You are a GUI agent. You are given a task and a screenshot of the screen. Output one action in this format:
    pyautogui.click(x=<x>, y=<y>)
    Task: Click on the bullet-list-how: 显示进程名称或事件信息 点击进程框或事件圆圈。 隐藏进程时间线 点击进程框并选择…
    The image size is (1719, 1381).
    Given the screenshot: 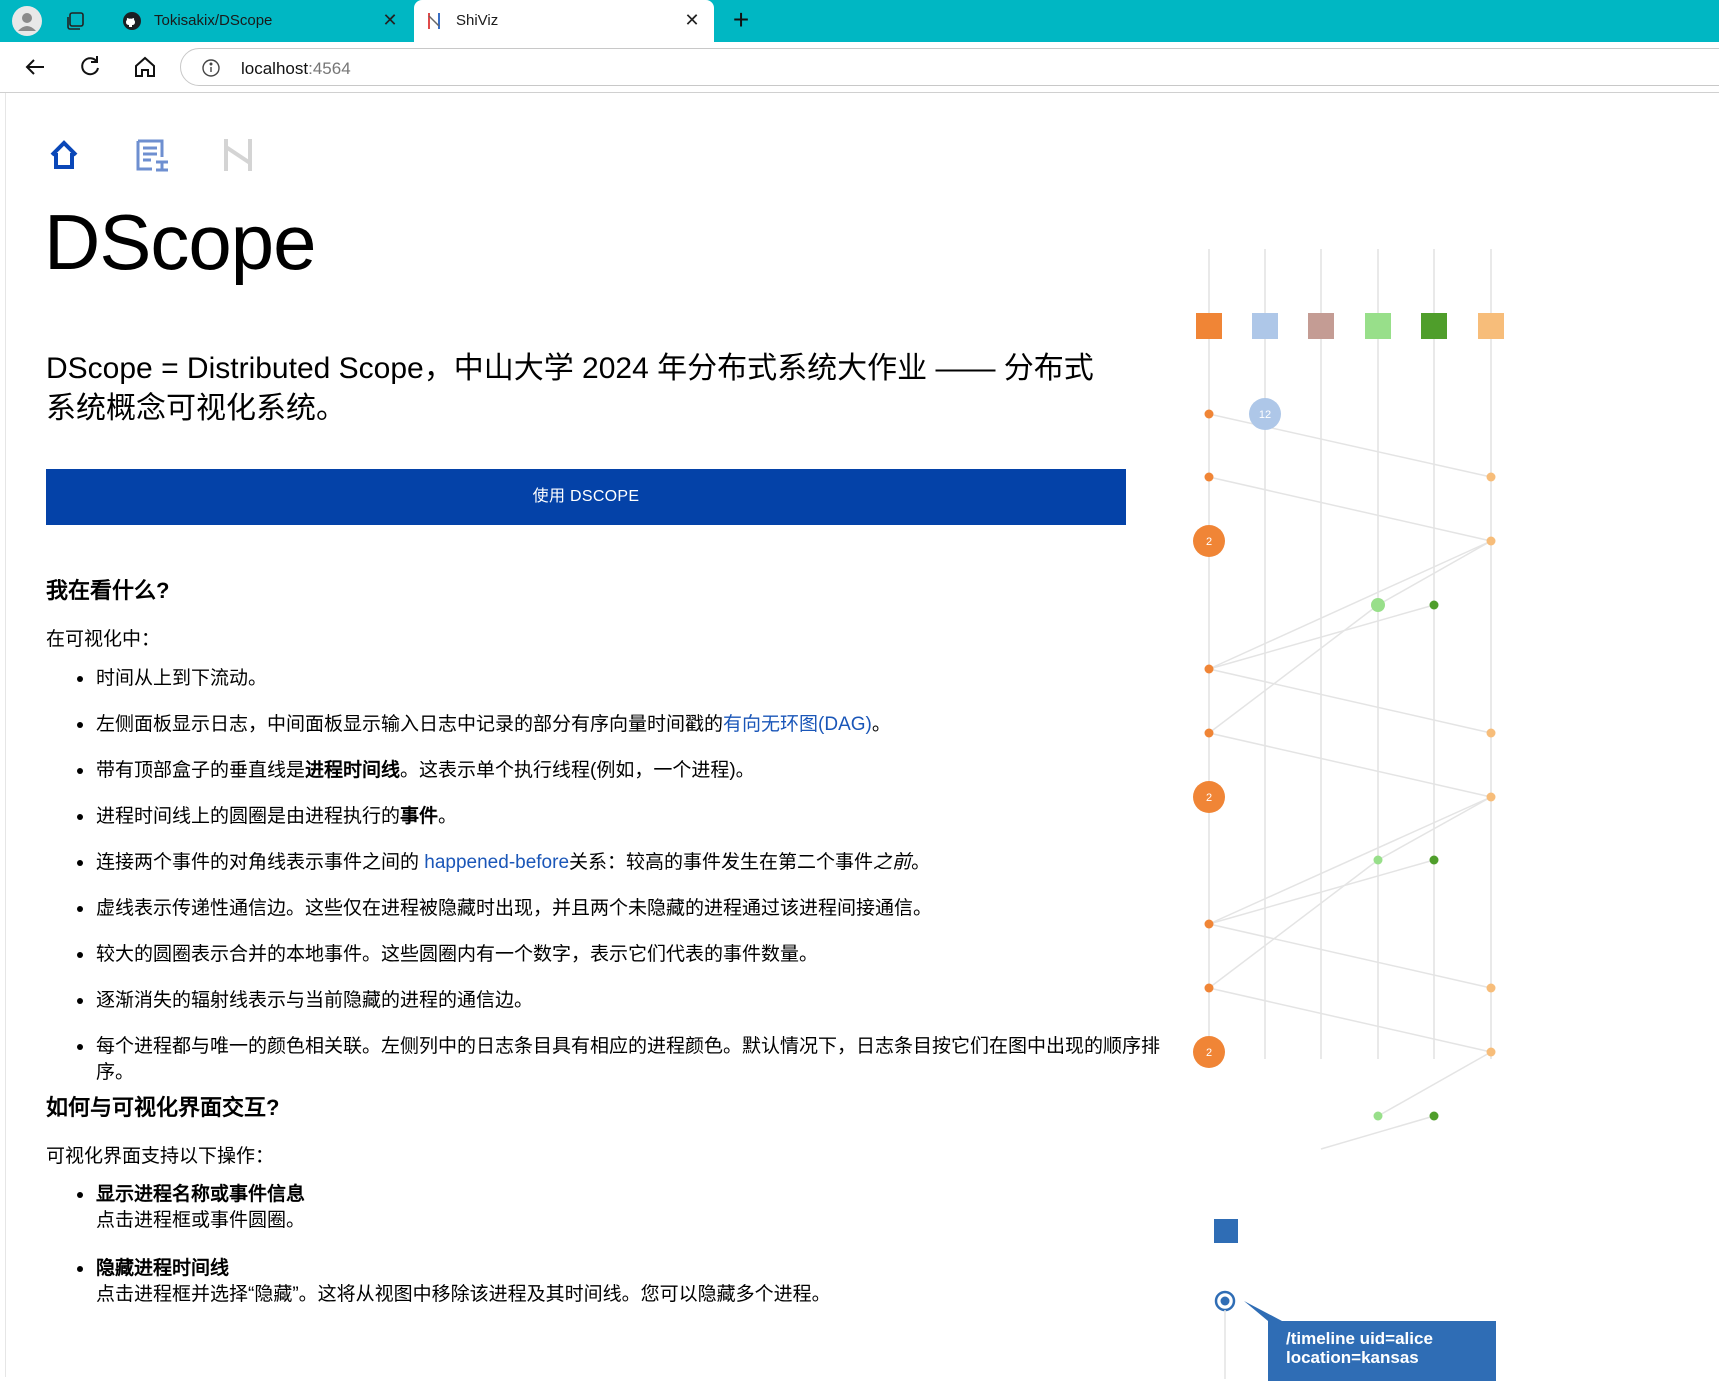 What is the action you would take?
    pyautogui.click(x=611, y=1255)
    